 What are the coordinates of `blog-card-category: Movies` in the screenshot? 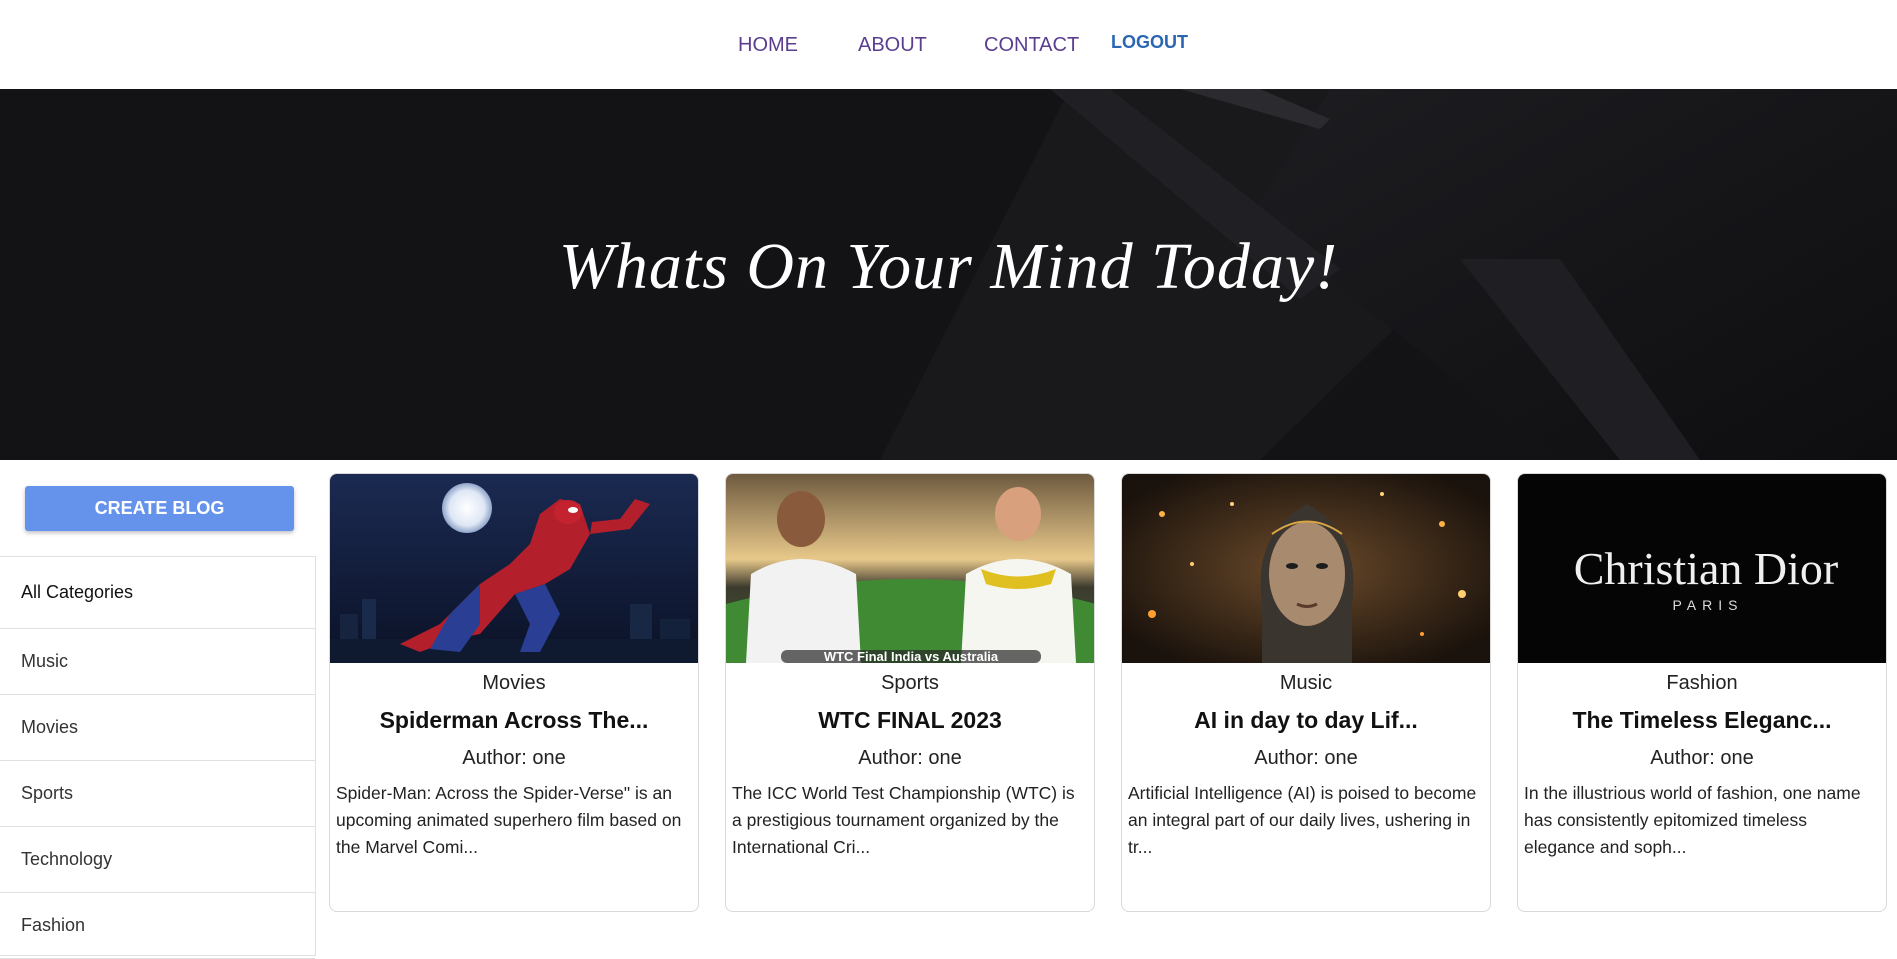 It's located at (514, 683).